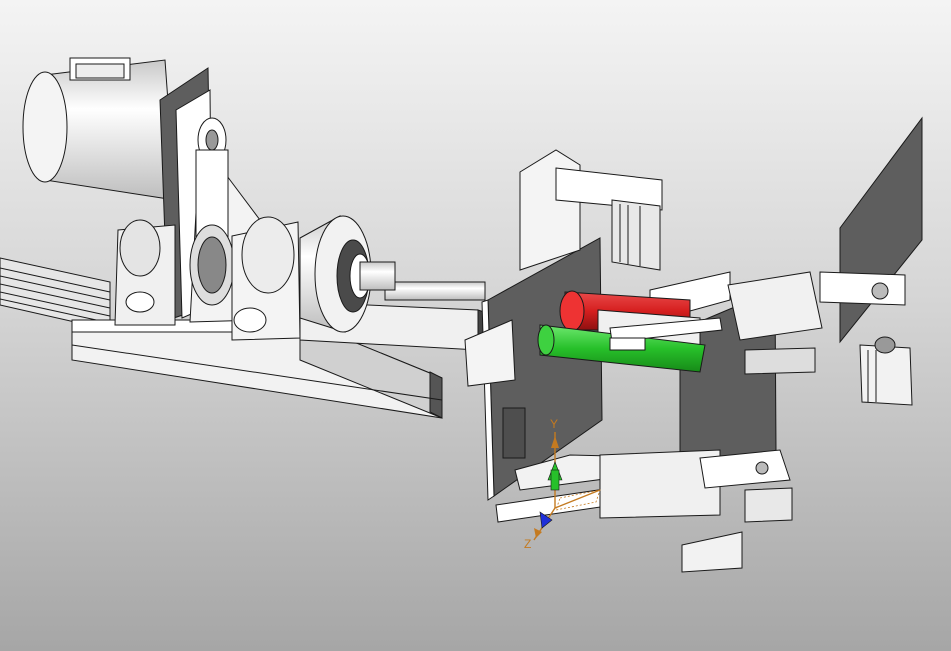 The width and height of the screenshot is (951, 651). I want to click on electric-motor, so click(99, 129).